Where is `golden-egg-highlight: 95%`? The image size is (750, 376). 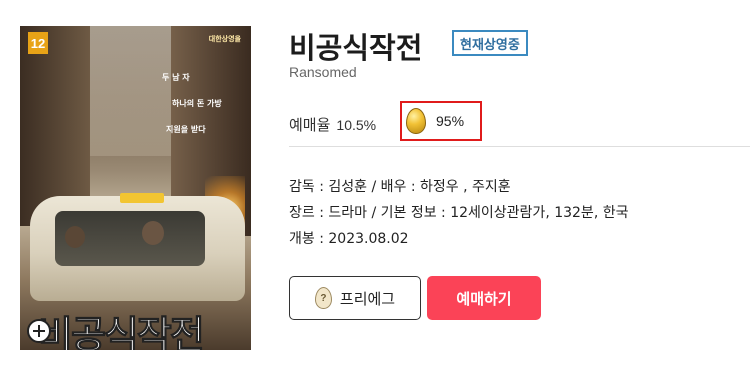
golden-egg-highlight: 95% is located at coordinates (441, 121).